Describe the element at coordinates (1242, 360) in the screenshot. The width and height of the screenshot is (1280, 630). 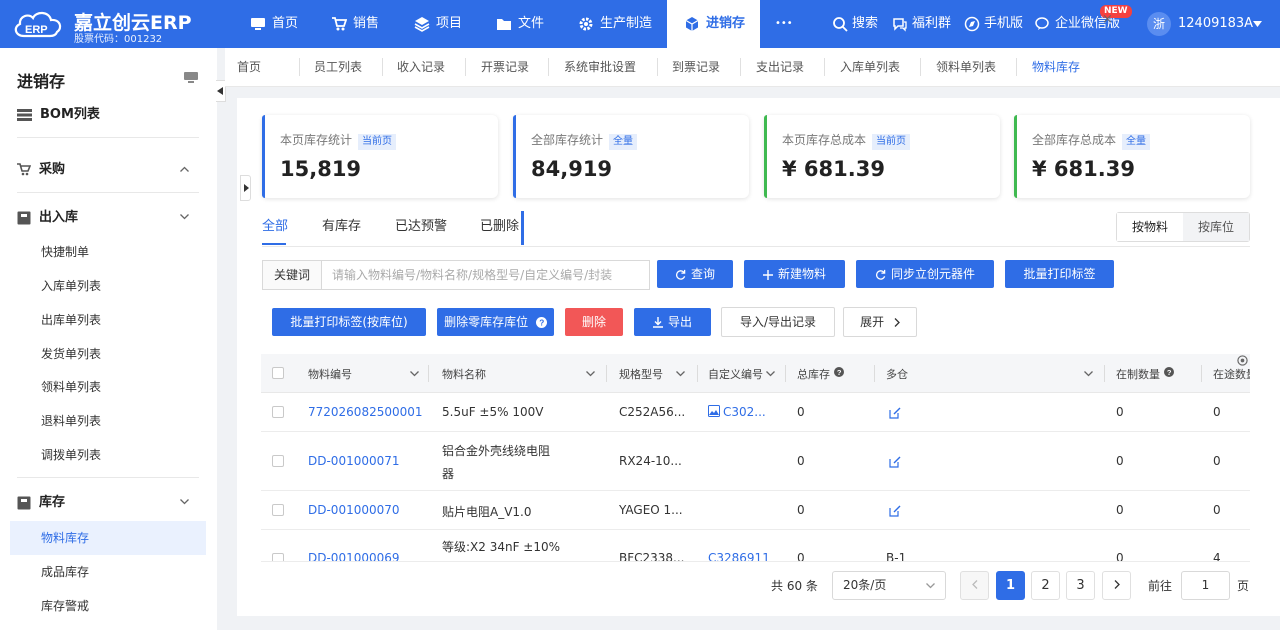
I see `column-settings-icon` at that location.